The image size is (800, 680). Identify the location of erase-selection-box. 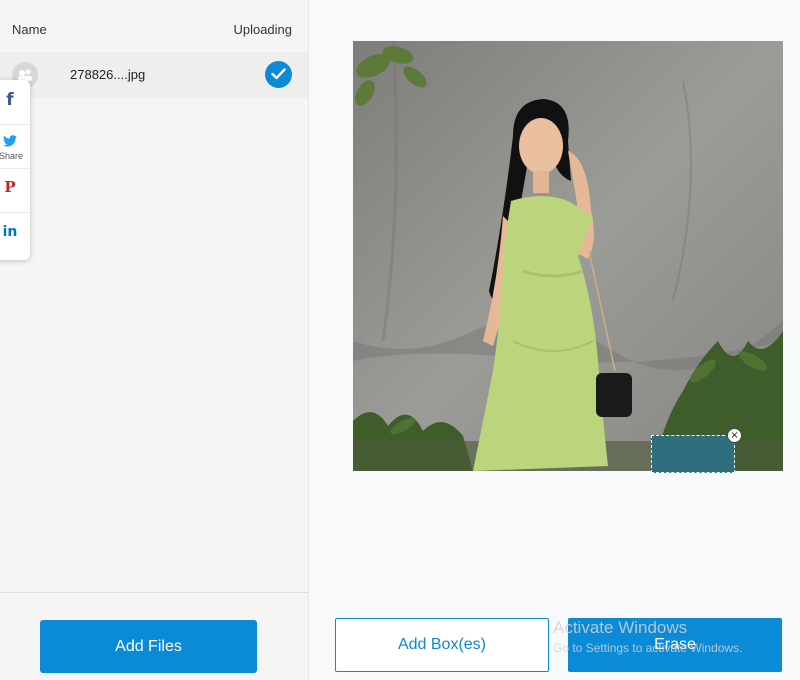
(693, 454).